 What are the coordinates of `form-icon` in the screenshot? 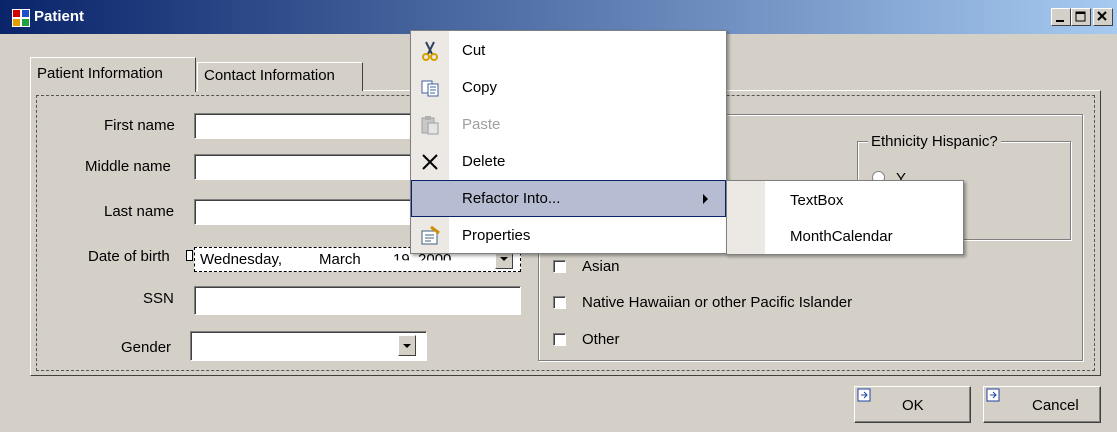 It's located at (21, 18).